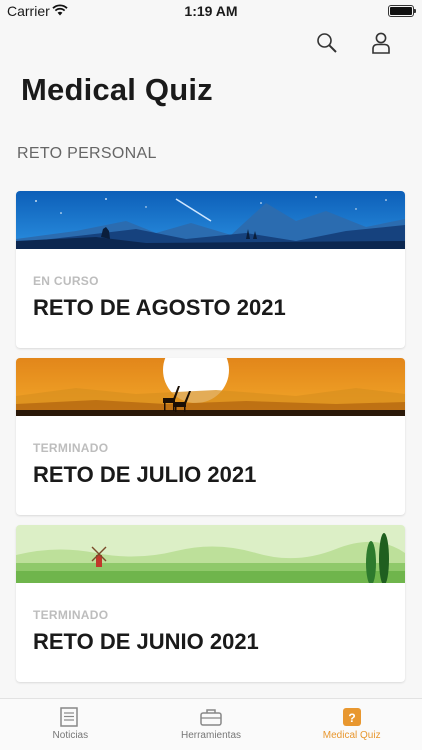 The width and height of the screenshot is (422, 750). I want to click on tab-noticias: Noticias, so click(70, 724).